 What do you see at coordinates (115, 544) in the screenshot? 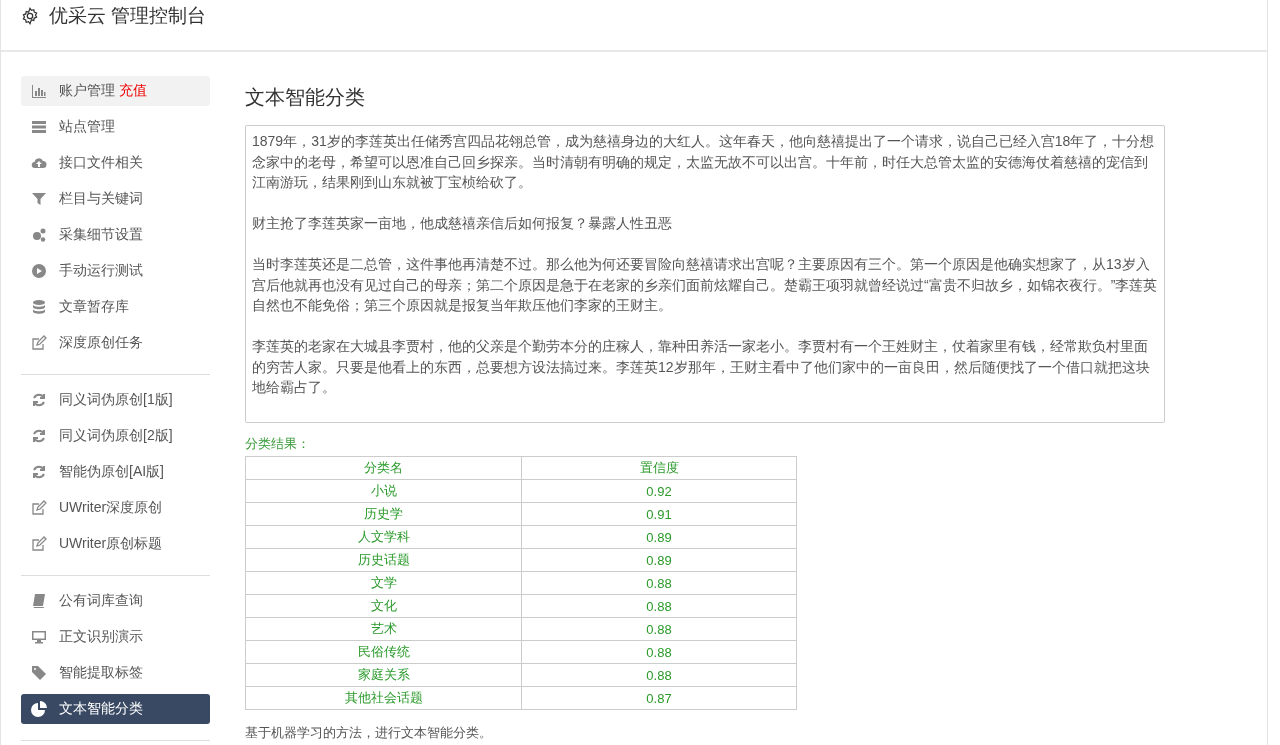
I see `sidebar-item: UWriter原创标题` at bounding box center [115, 544].